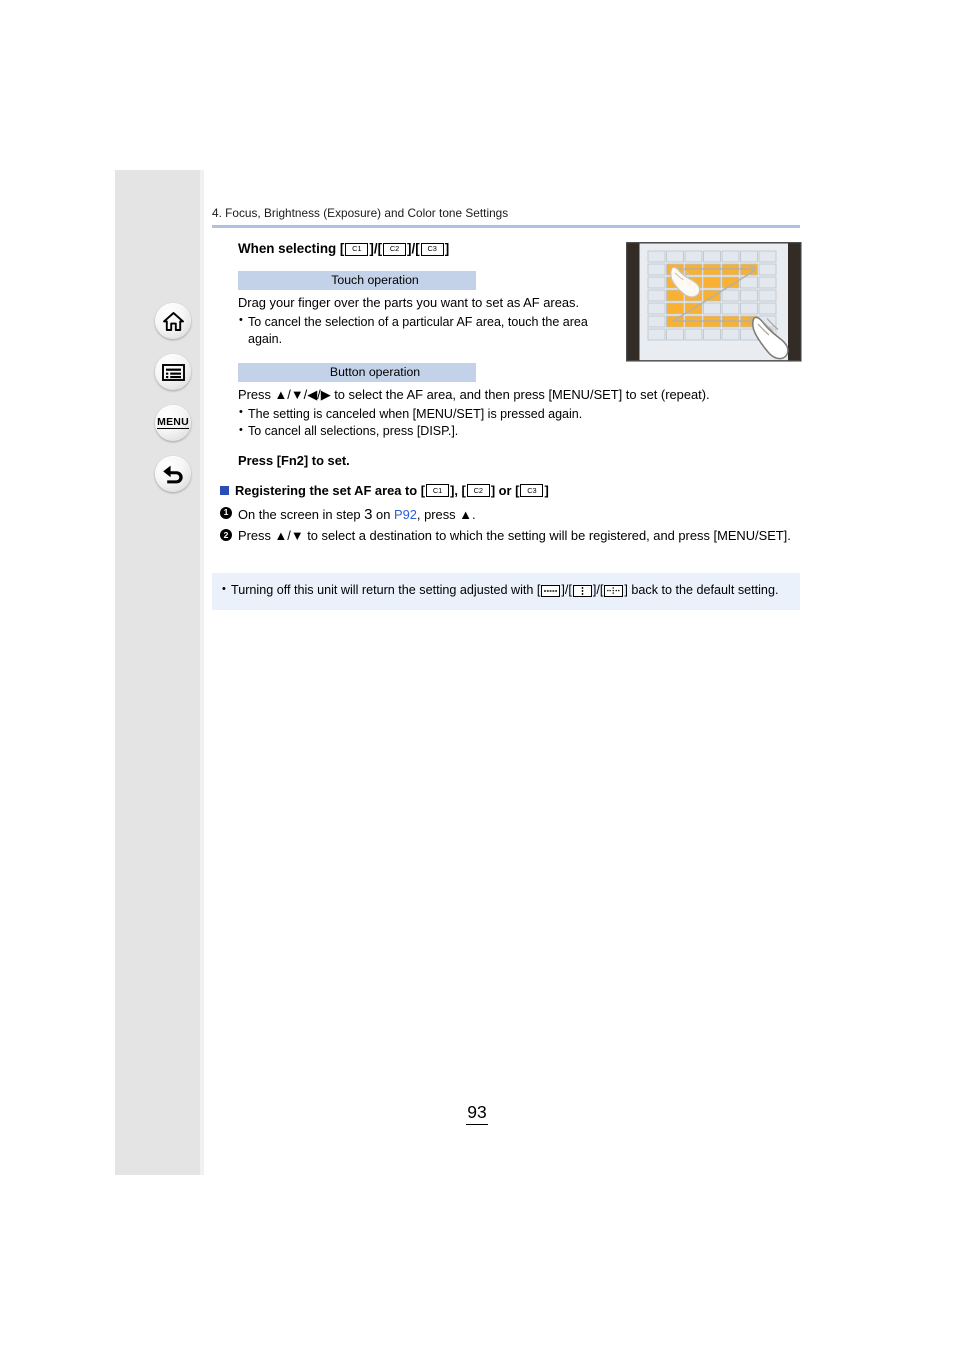  I want to click on navigation-button-group: MENU, so click(175, 405).